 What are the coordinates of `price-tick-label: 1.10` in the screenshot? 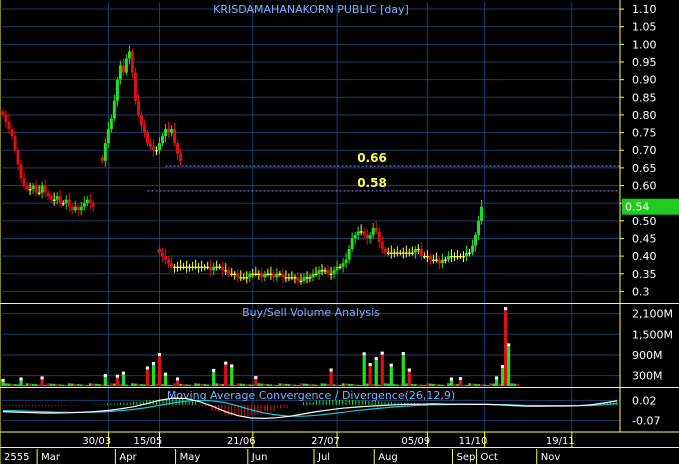 It's located at (644, 9).